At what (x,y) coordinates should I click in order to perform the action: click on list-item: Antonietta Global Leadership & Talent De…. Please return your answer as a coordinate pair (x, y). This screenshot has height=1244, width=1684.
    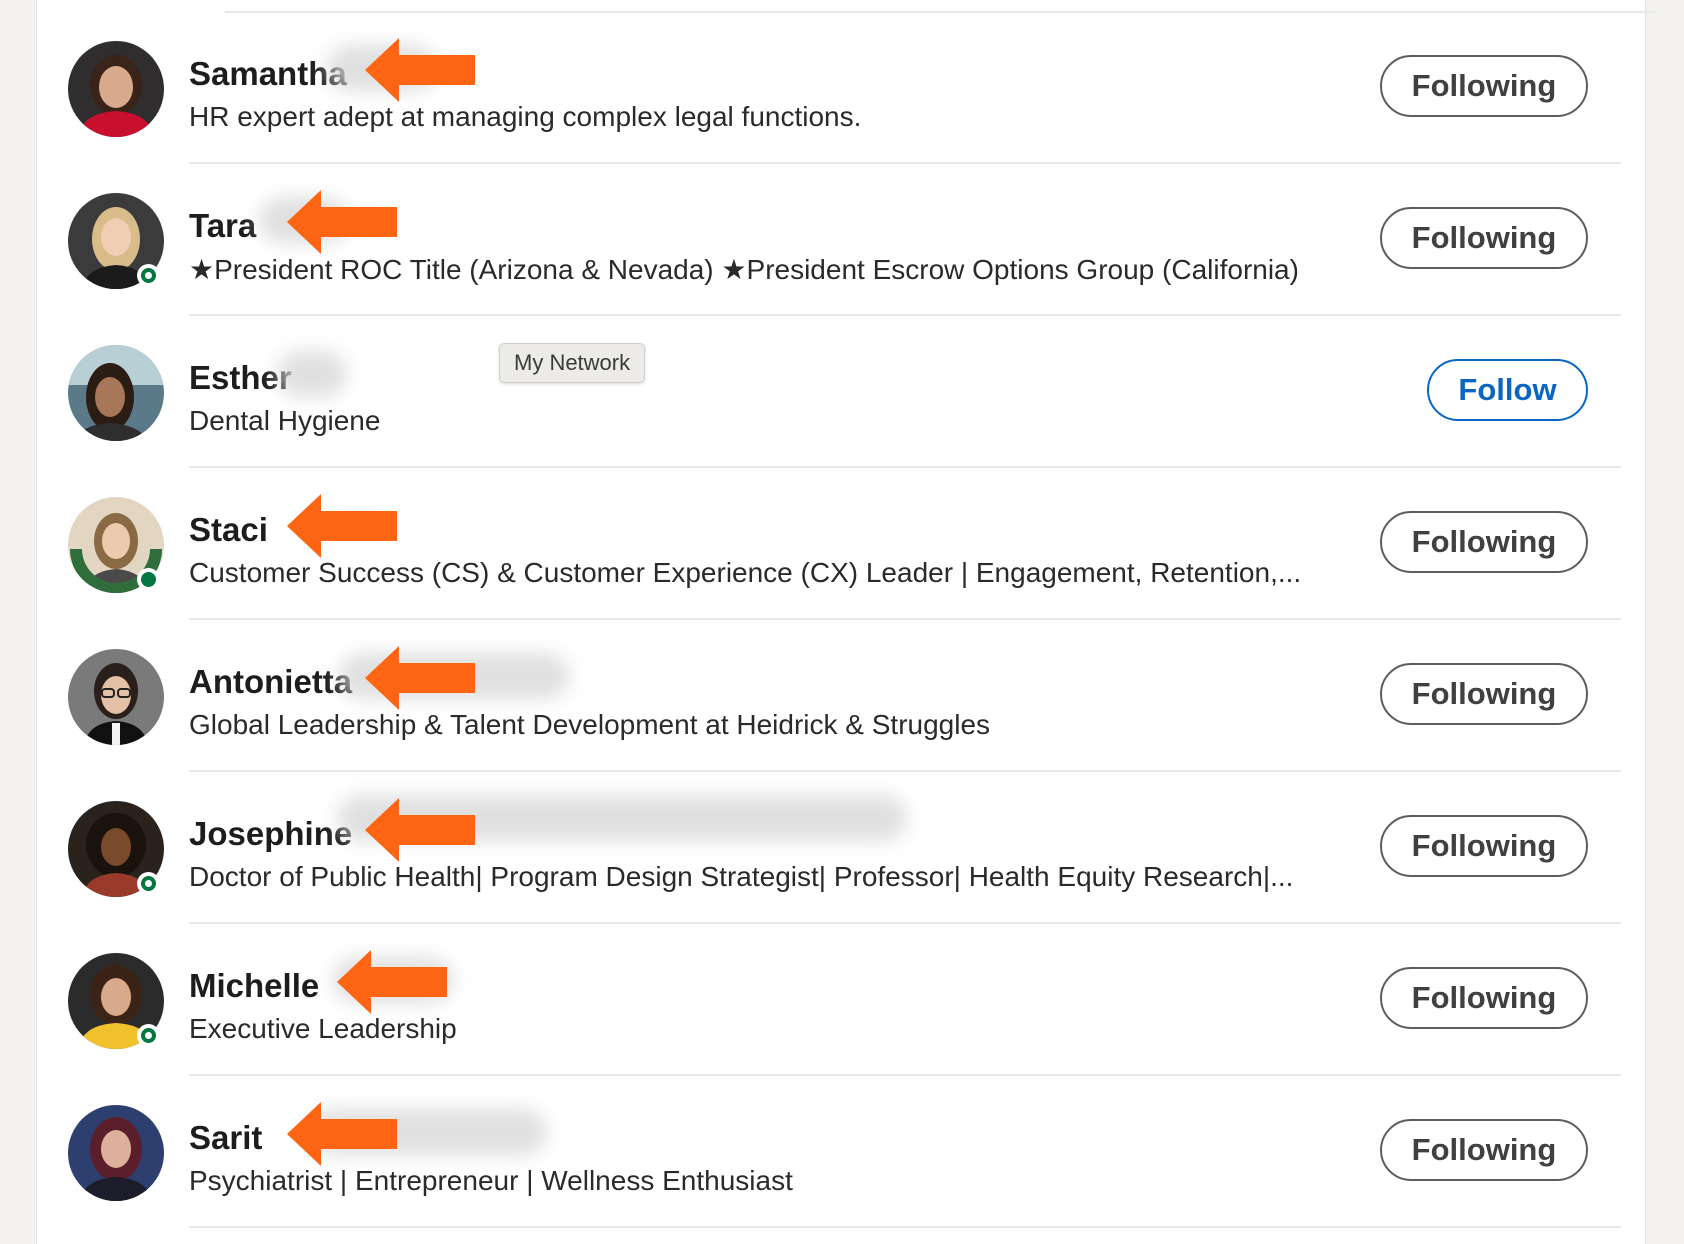
    Looking at the image, I should click on (841, 695).